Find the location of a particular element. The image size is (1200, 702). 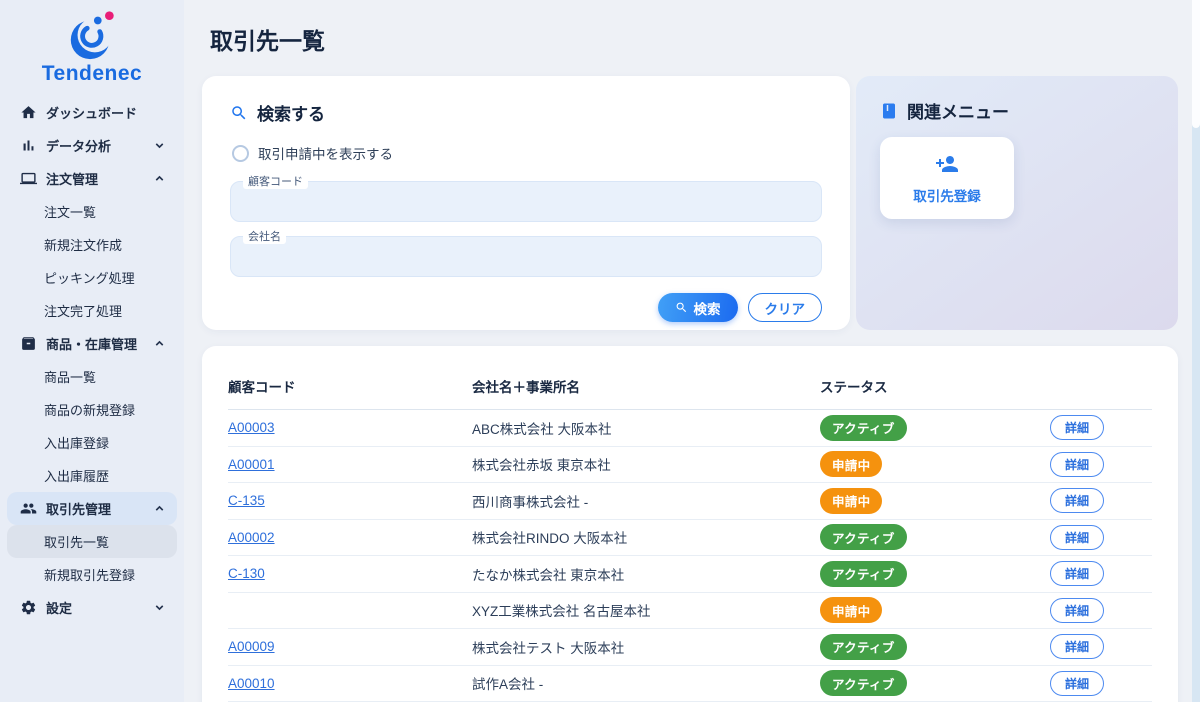

customer-code-label: 顧客コード is located at coordinates (275, 181).